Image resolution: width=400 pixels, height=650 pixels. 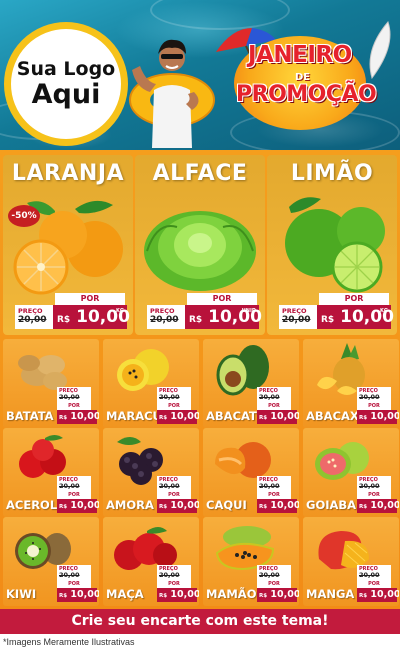 What do you see at coordinates (300, 55) in the screenshot?
I see `promo-title-line1: JANEIRO` at bounding box center [300, 55].